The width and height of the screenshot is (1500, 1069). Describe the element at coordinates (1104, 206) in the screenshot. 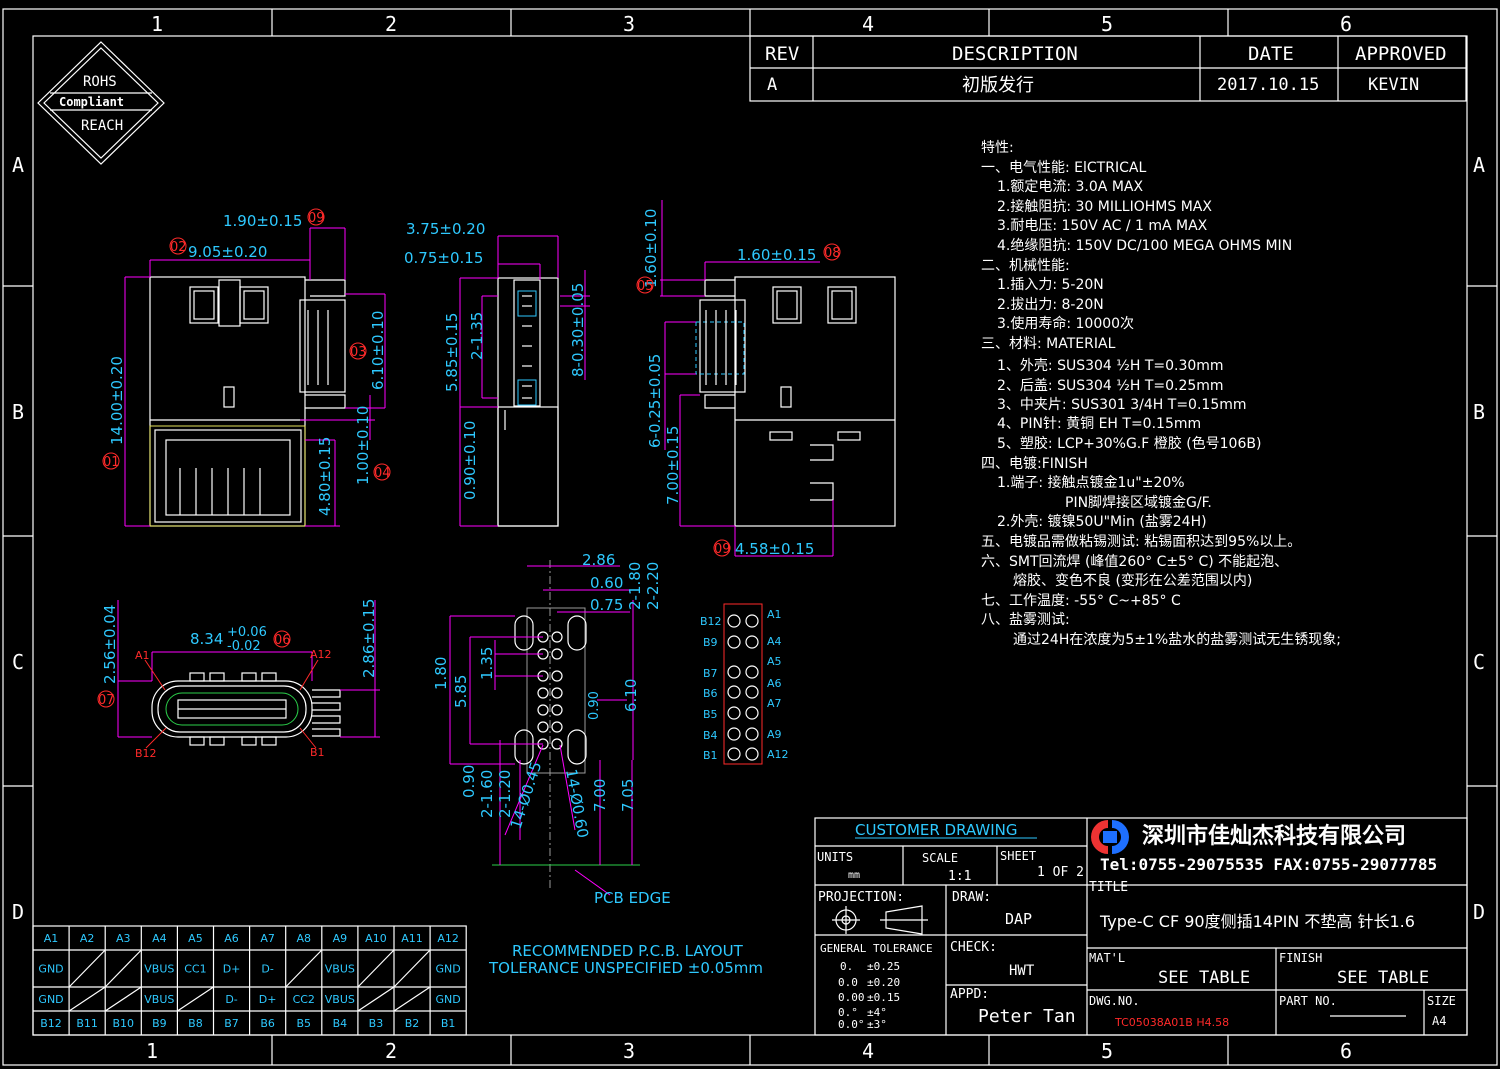

I see `spec-line: 2.接触阻抗: 30 MILLIOHMS MAX` at that location.